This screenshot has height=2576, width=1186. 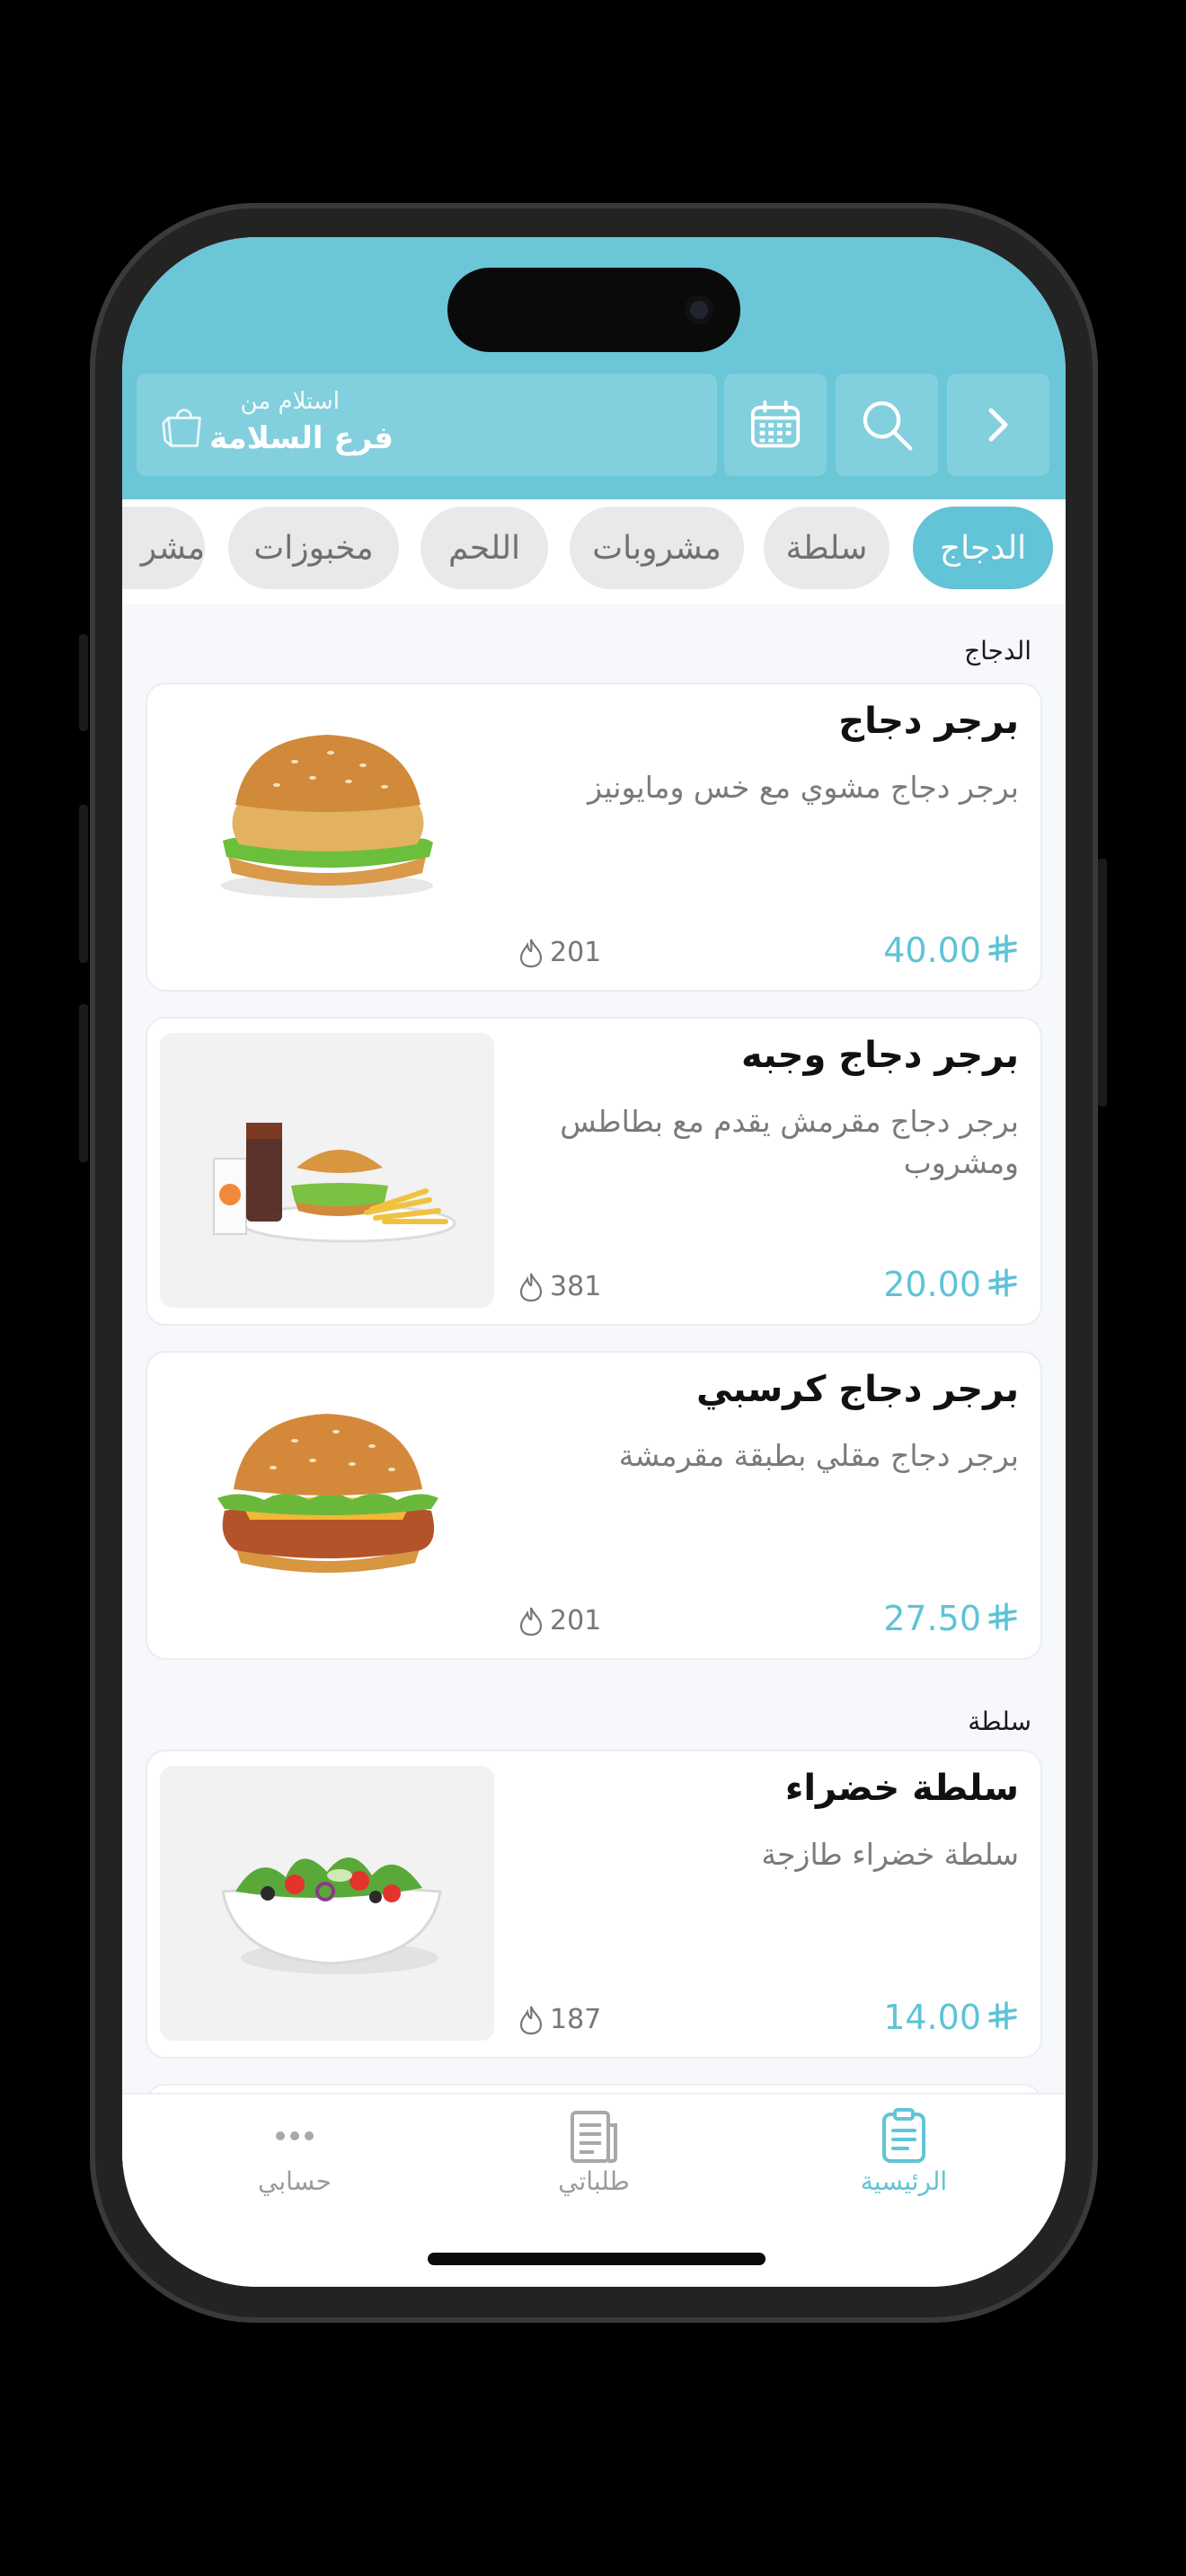 I want to click on item-calories: 381, so click(x=559, y=1286).